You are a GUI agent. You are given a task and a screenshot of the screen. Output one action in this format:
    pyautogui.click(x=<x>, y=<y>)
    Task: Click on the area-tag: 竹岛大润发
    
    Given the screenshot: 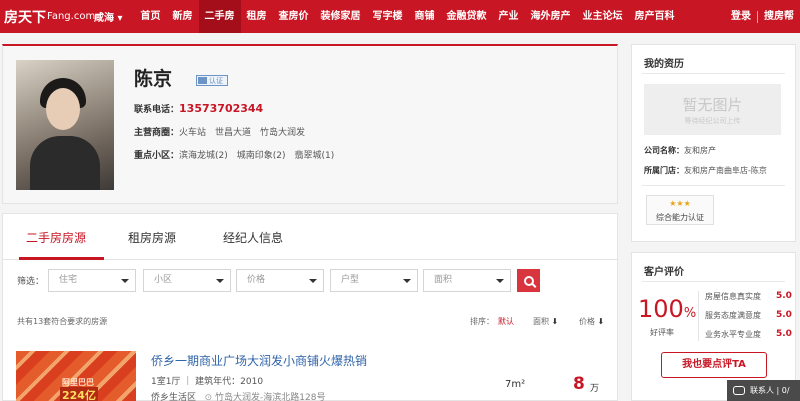 What is the action you would take?
    pyautogui.click(x=282, y=133)
    